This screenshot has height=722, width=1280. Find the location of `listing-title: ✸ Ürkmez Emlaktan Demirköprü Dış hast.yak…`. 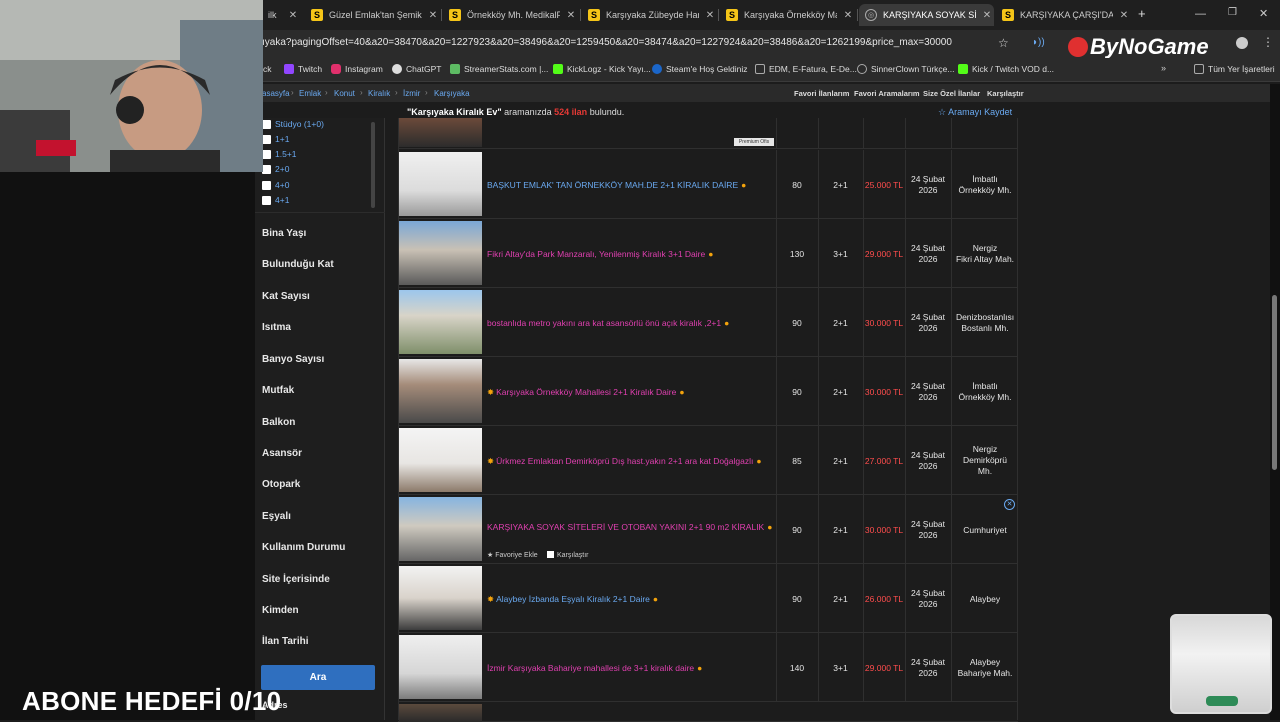

listing-title: ✸ Ürkmez Emlaktan Demirköprü Dış hast.yak… is located at coordinates (624, 461).